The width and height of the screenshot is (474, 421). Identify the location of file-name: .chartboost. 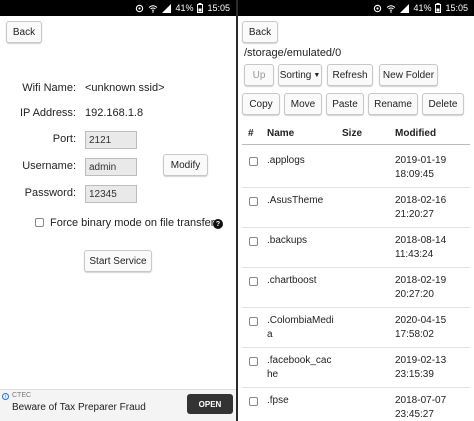
(302, 281).